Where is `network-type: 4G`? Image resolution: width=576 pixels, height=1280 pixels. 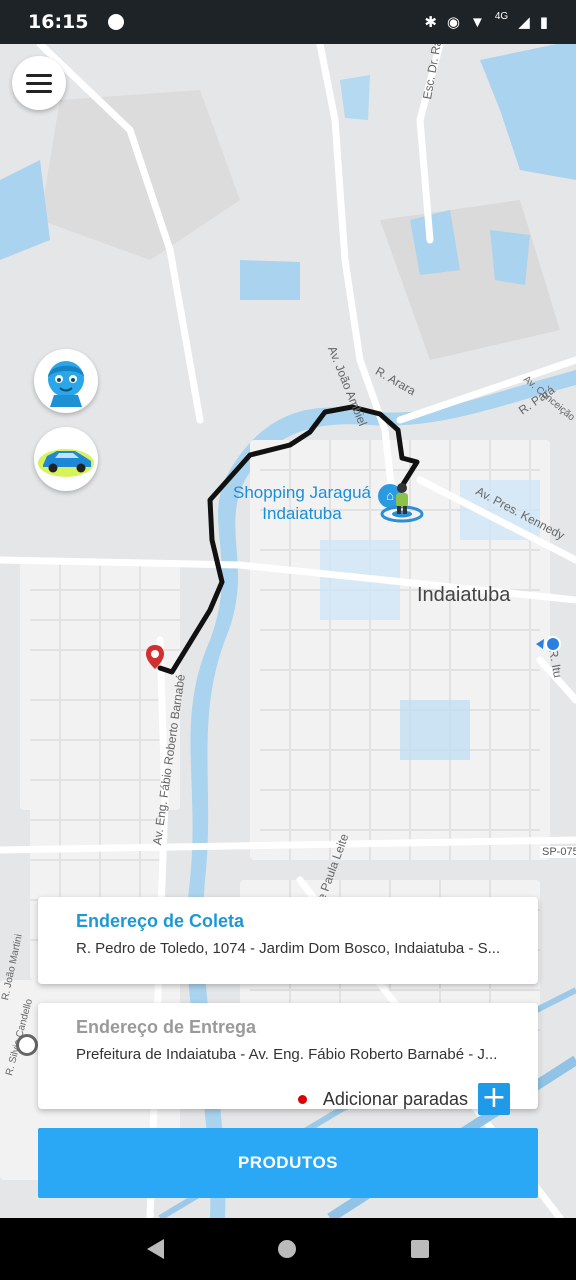 network-type: 4G is located at coordinates (501, 16).